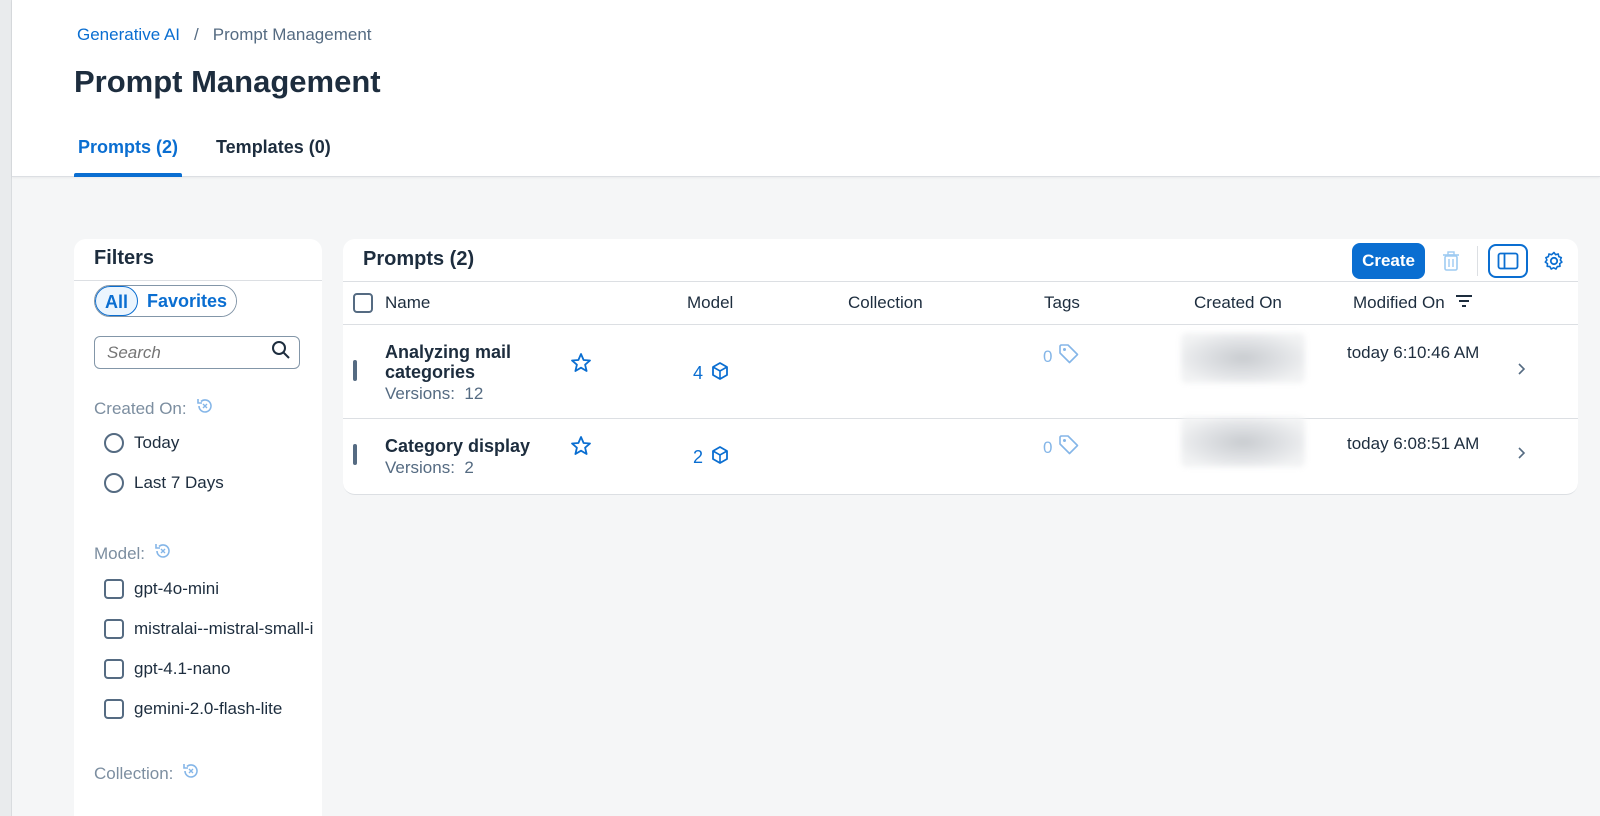  Describe the element at coordinates (1508, 261) in the screenshot. I see `side-panel-icon` at that location.